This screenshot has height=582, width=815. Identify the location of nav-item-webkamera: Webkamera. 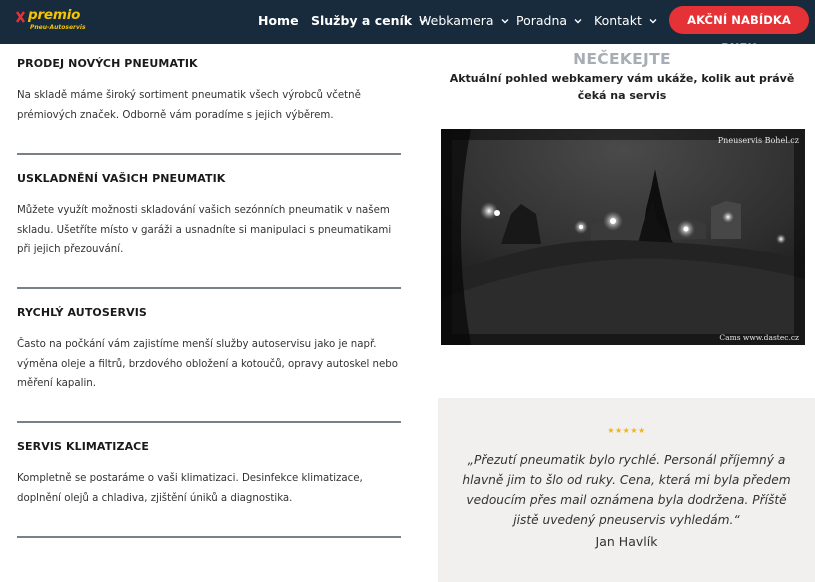
(464, 20).